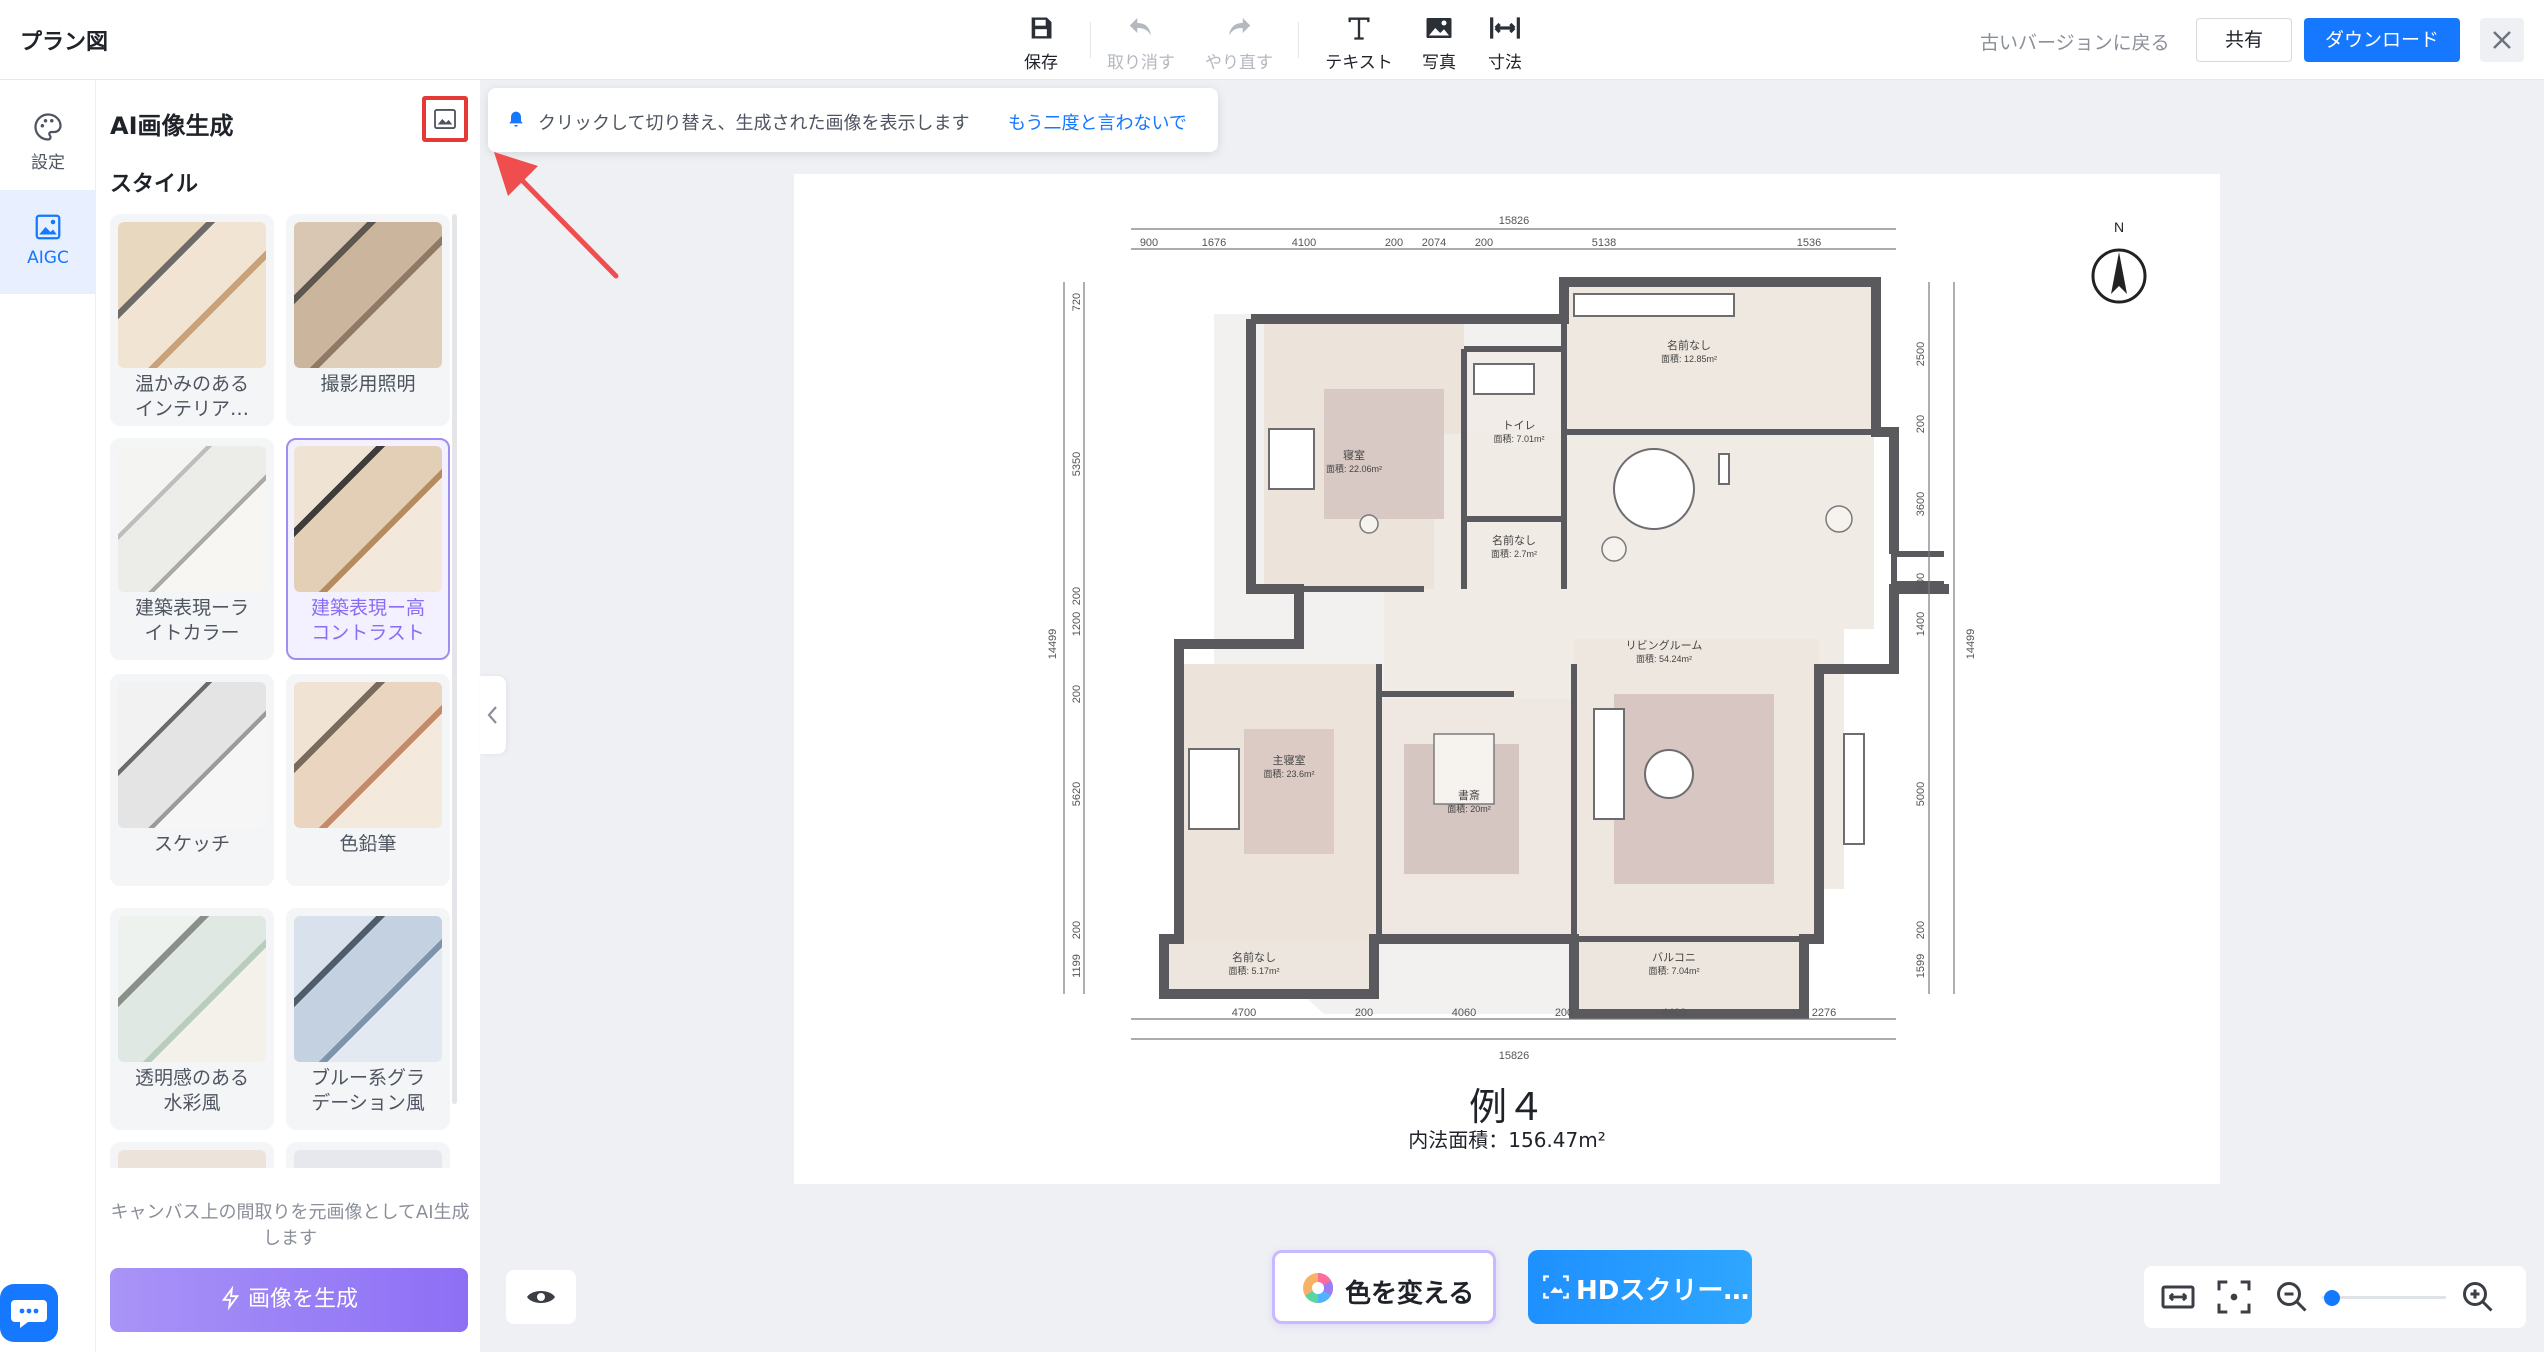  I want to click on fit-screen-icon, so click(2234, 1297).